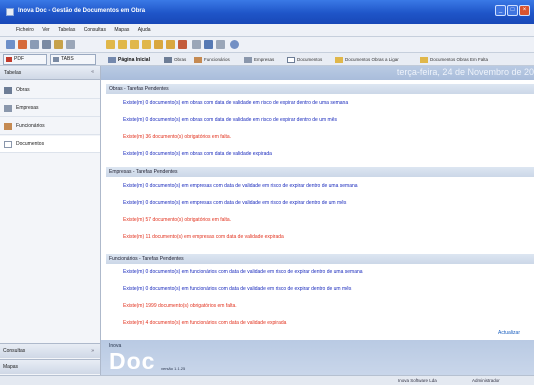  What do you see at coordinates (128, 60) in the screenshot?
I see `nav-home: Página Inicial` at bounding box center [128, 60].